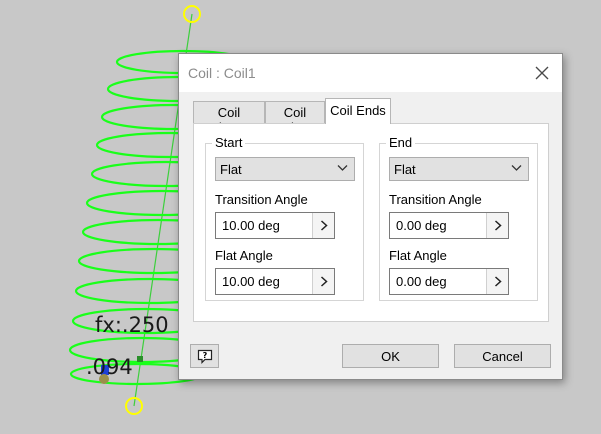 Image resolution: width=601 pixels, height=434 pixels. What do you see at coordinates (449, 225) in the screenshot?
I see `end-transition-angle-input: 0.00 deg` at bounding box center [449, 225].